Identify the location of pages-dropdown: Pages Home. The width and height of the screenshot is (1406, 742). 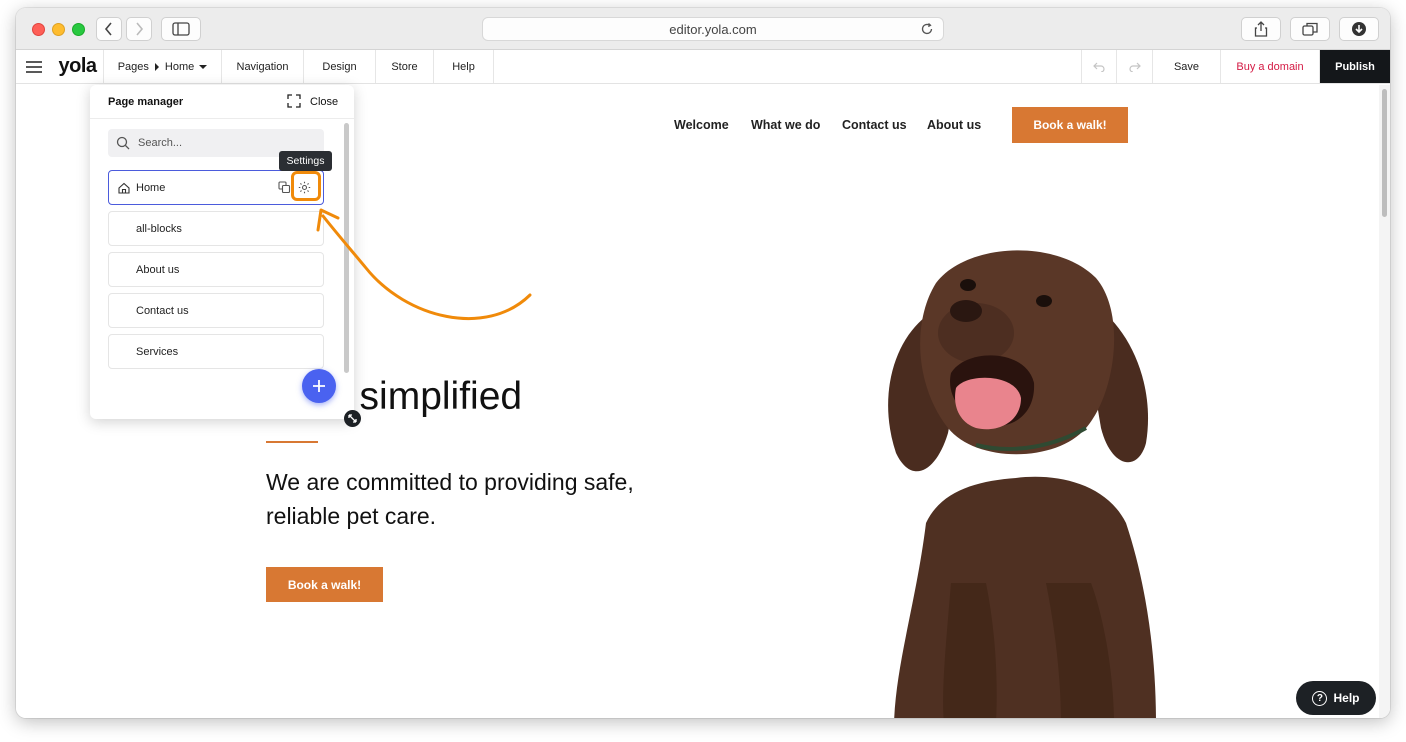
(163, 66).